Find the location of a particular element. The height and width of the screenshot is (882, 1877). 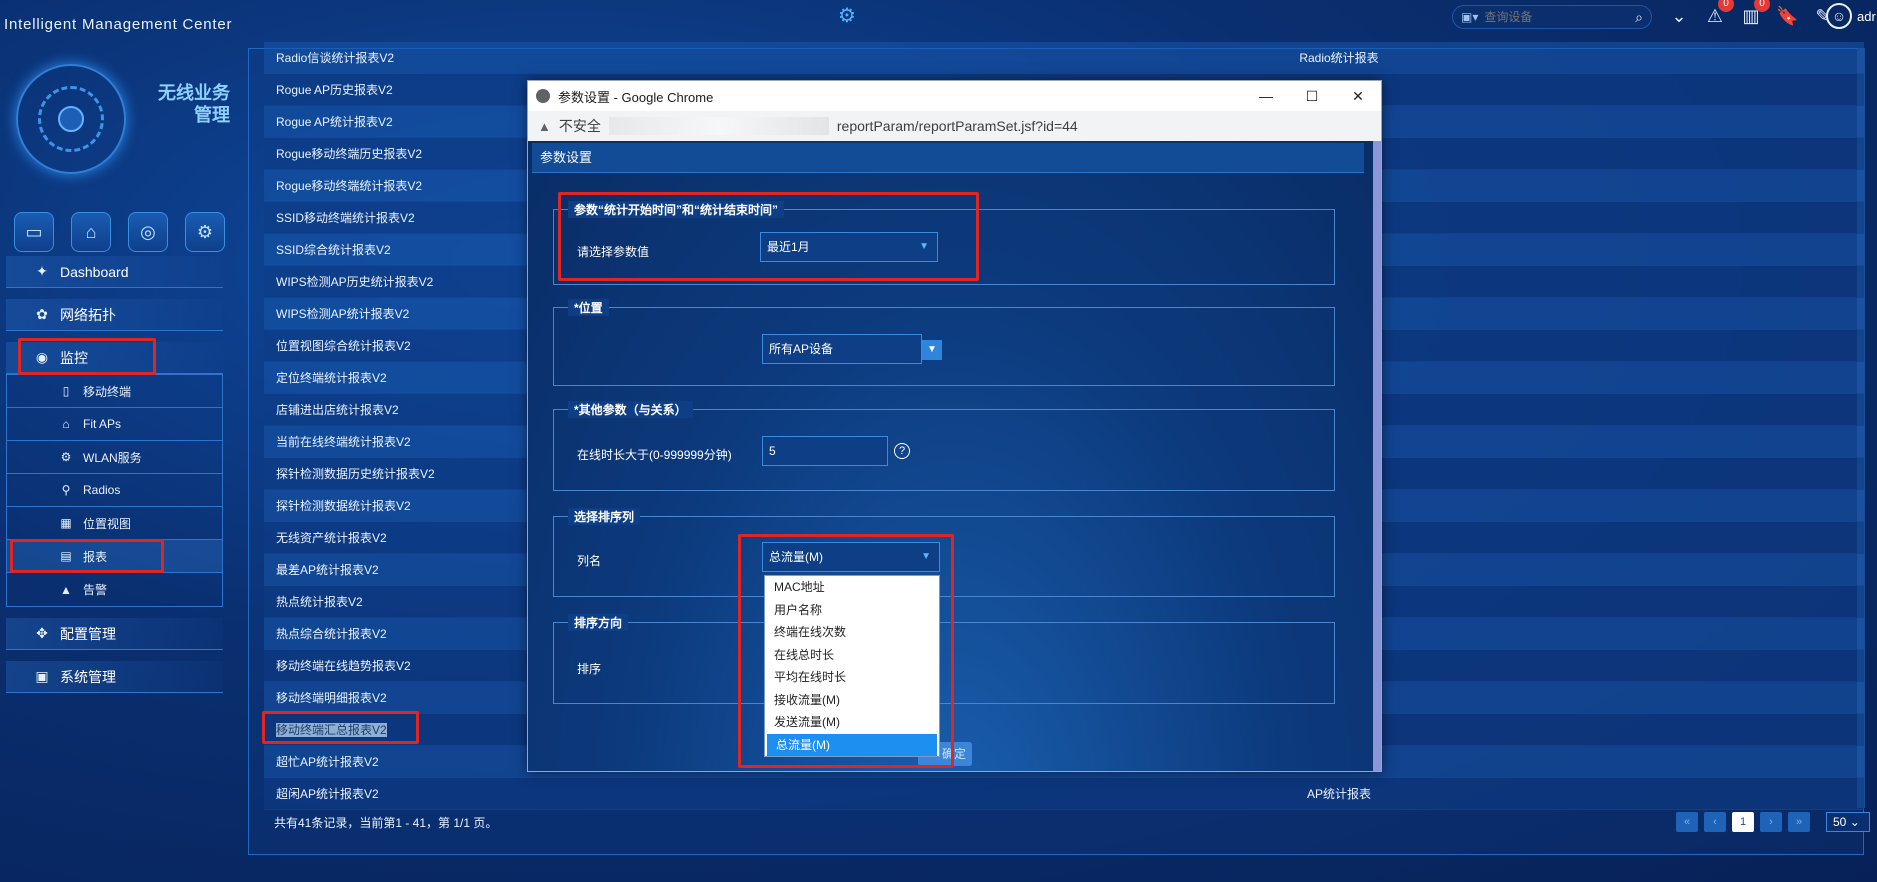

minimize-icon: — is located at coordinates (1266, 96).